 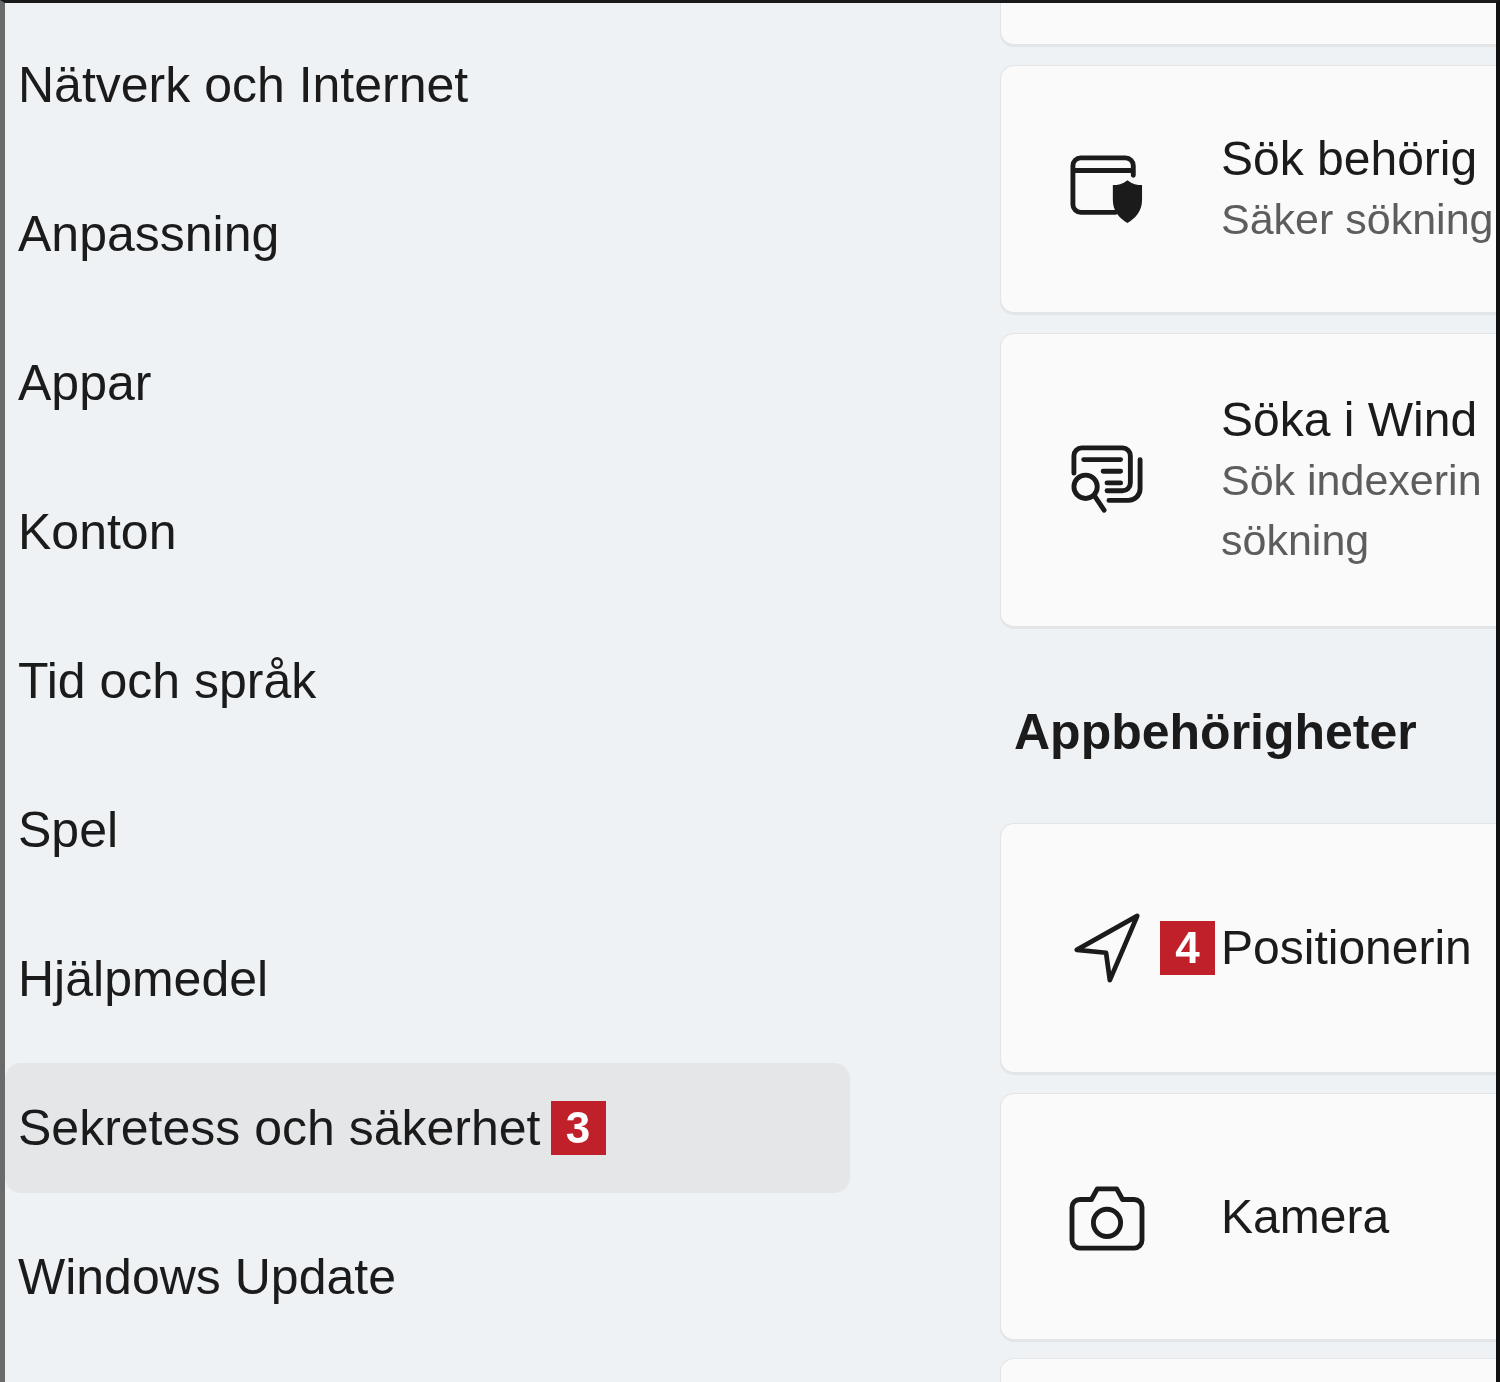 What do you see at coordinates (1248, 24) in the screenshot?
I see `settings-card` at bounding box center [1248, 24].